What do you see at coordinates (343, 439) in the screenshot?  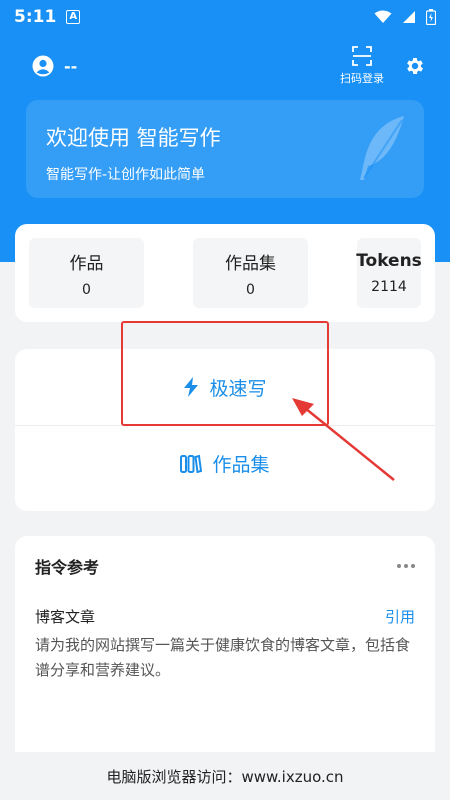 I see `arrow-annotation-icon` at bounding box center [343, 439].